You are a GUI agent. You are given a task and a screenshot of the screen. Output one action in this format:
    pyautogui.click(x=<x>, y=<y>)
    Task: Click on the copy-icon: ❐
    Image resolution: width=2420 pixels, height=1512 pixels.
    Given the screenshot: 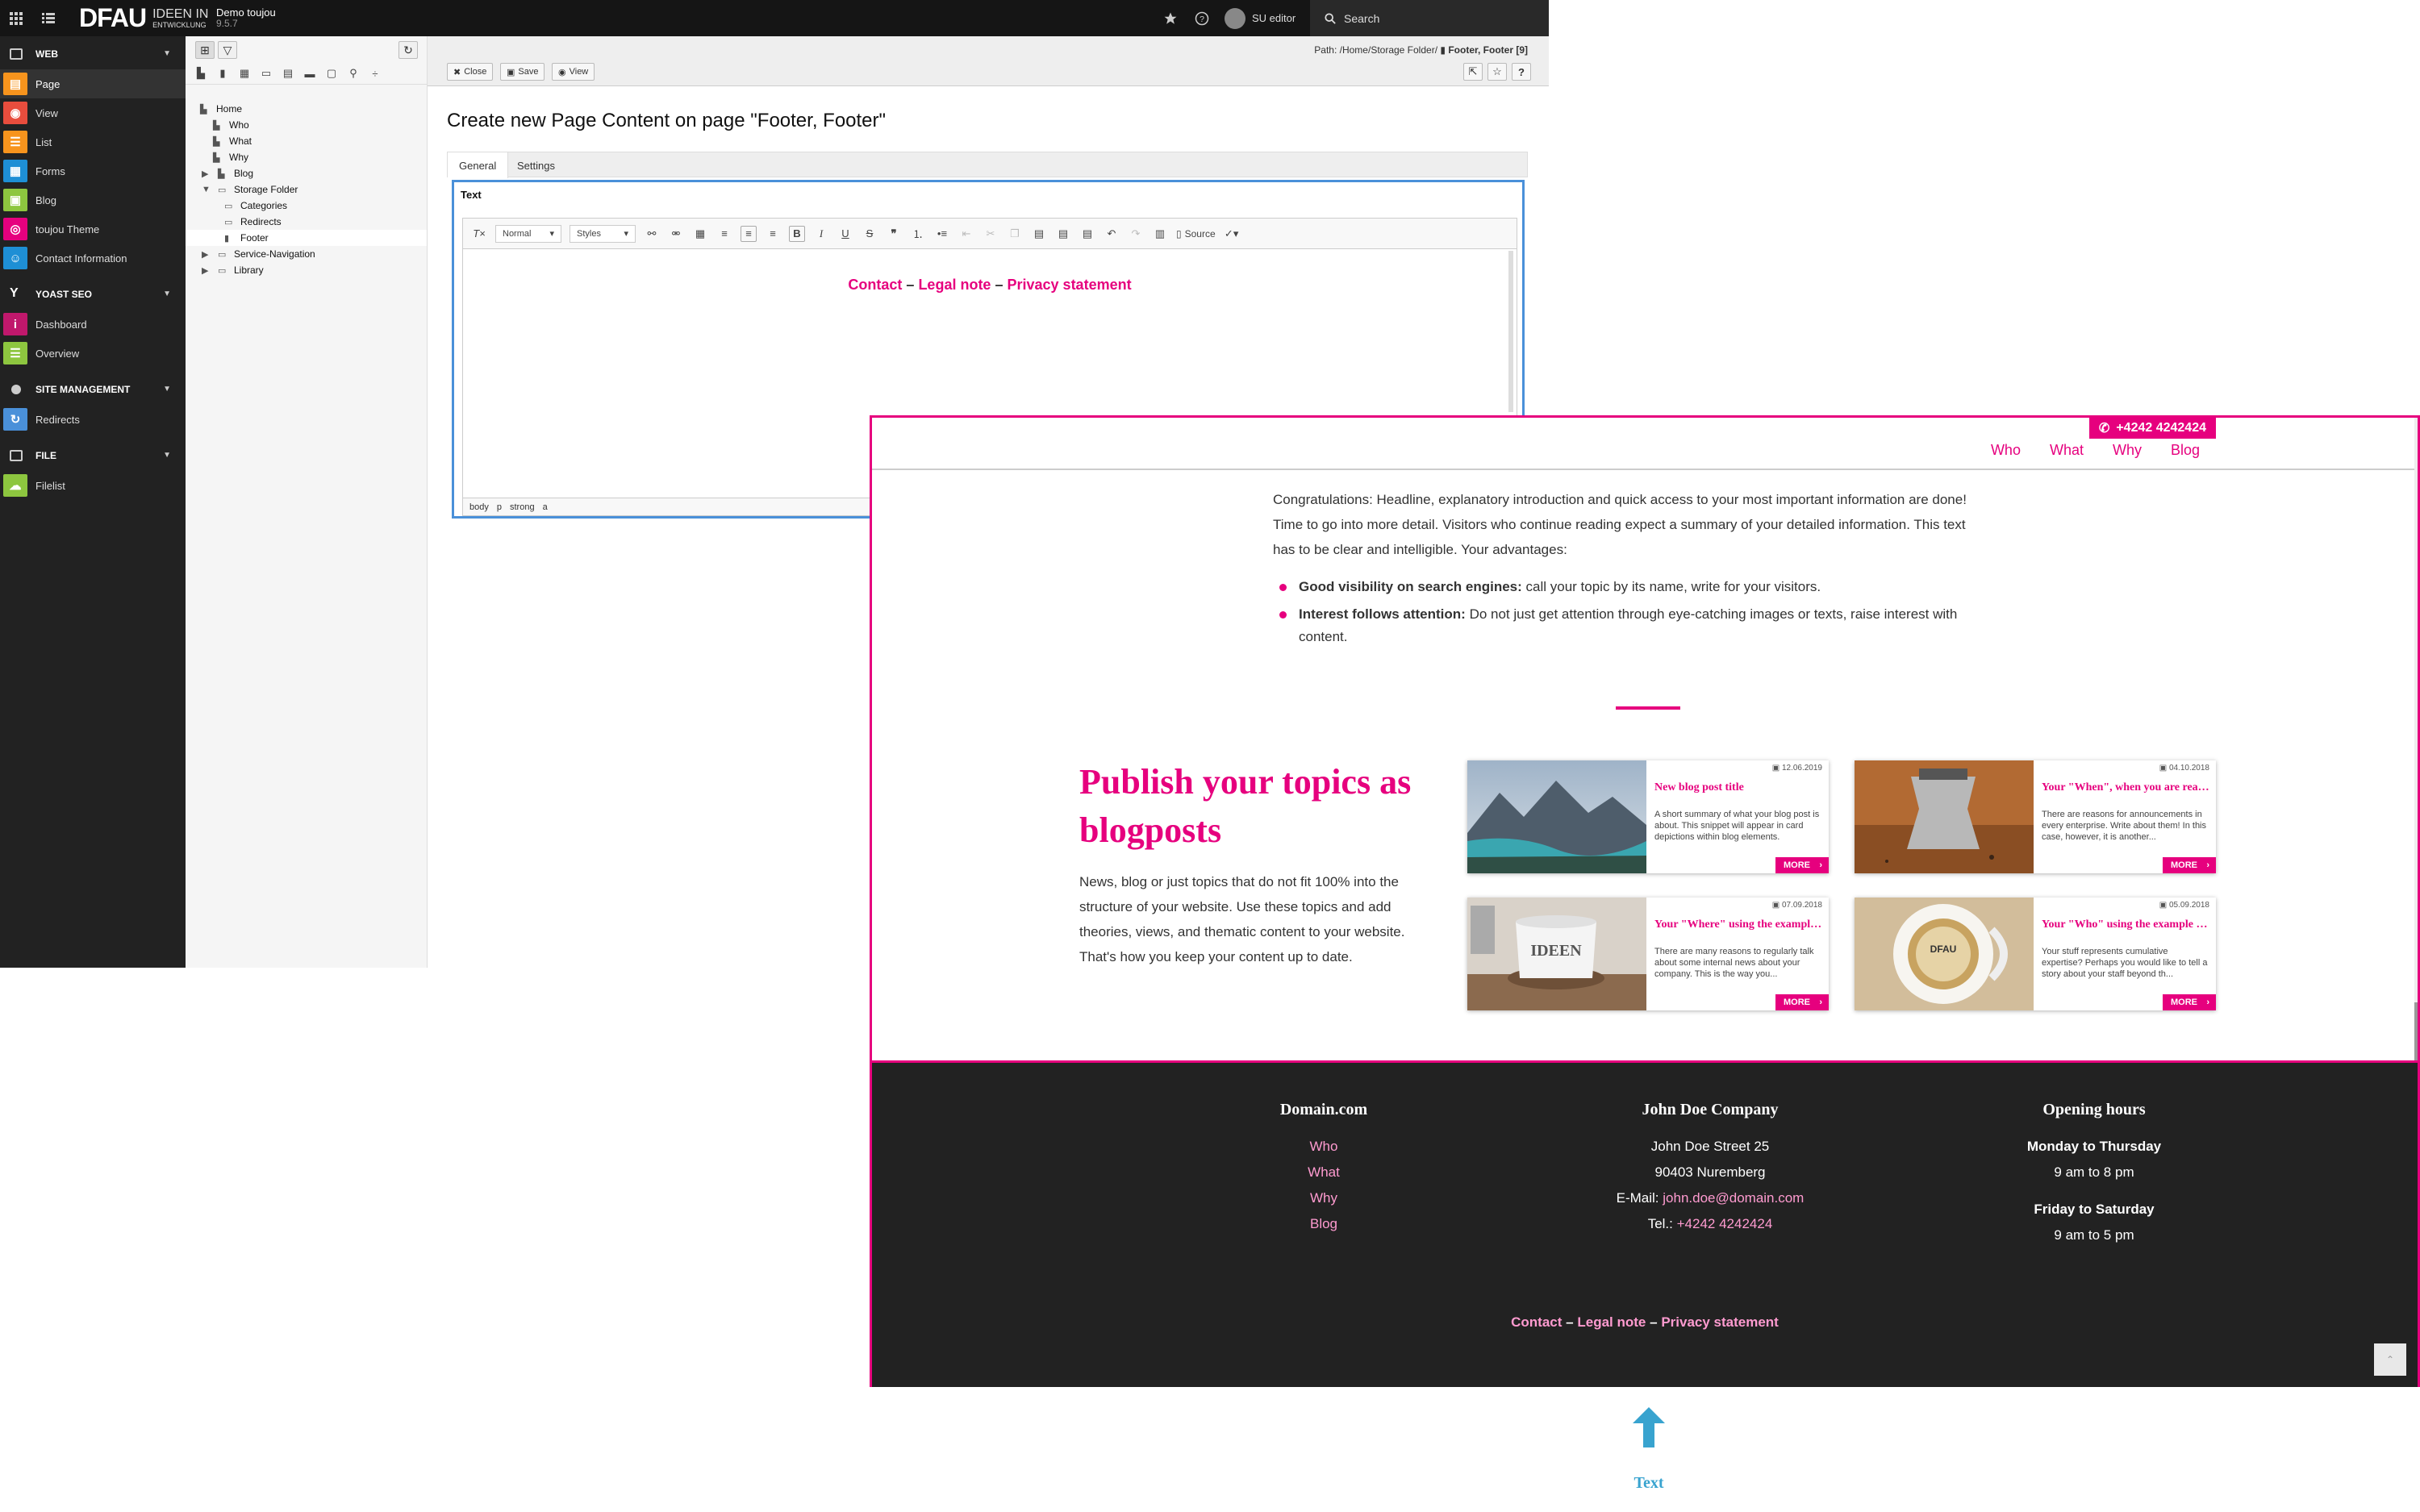 What is the action you would take?
    pyautogui.click(x=1015, y=234)
    